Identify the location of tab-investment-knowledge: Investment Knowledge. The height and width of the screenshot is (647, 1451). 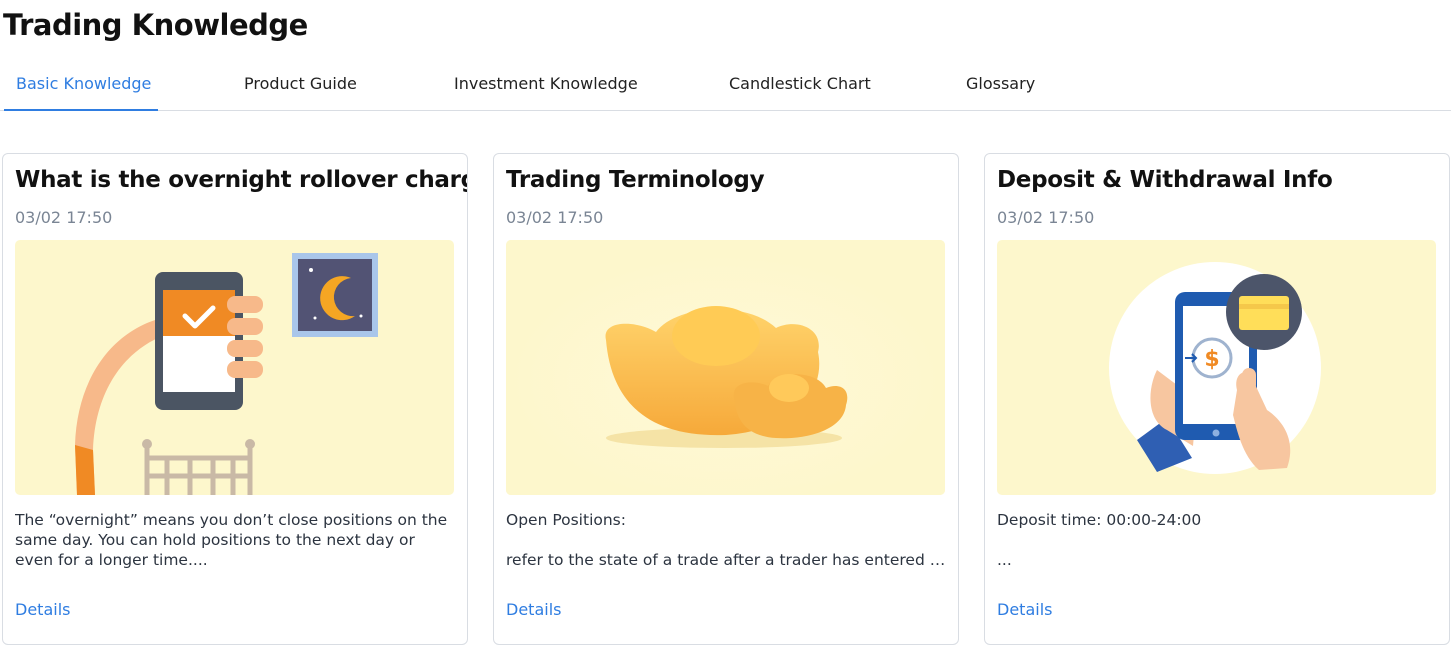
(546, 84).